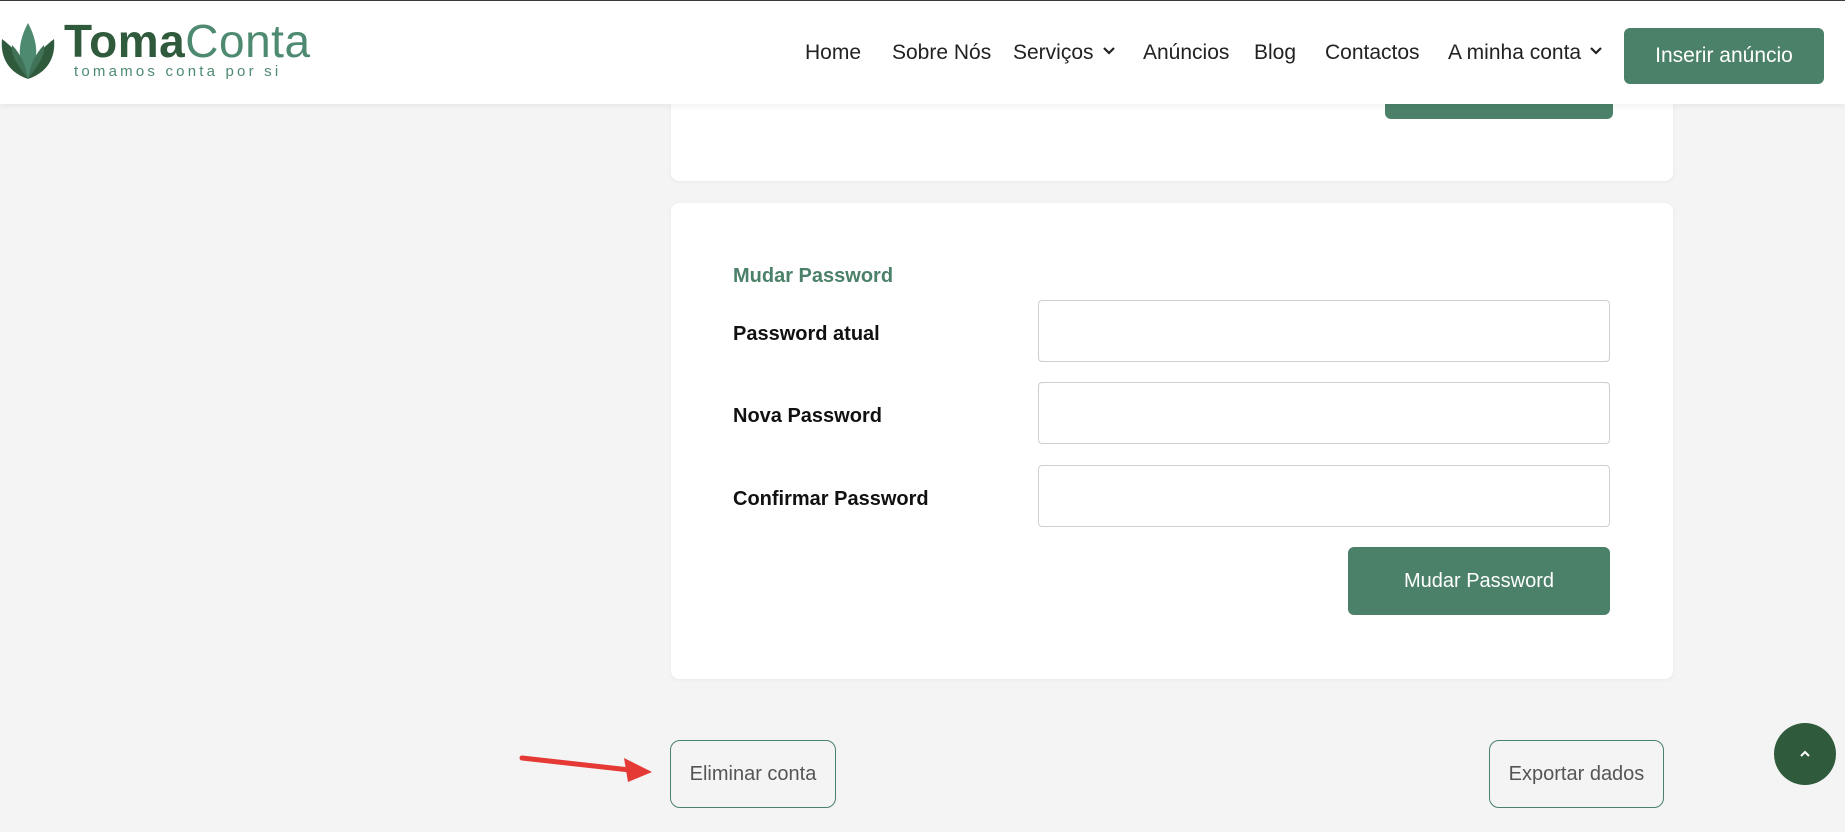  I want to click on scroll-to-top-button, so click(1805, 754).